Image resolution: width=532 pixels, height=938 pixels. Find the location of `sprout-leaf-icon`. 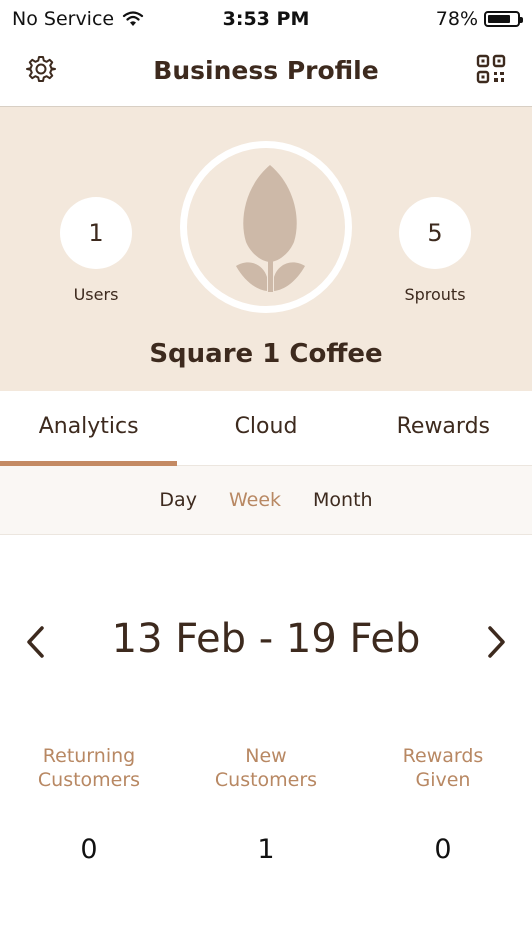

sprout-leaf-icon is located at coordinates (270, 228).